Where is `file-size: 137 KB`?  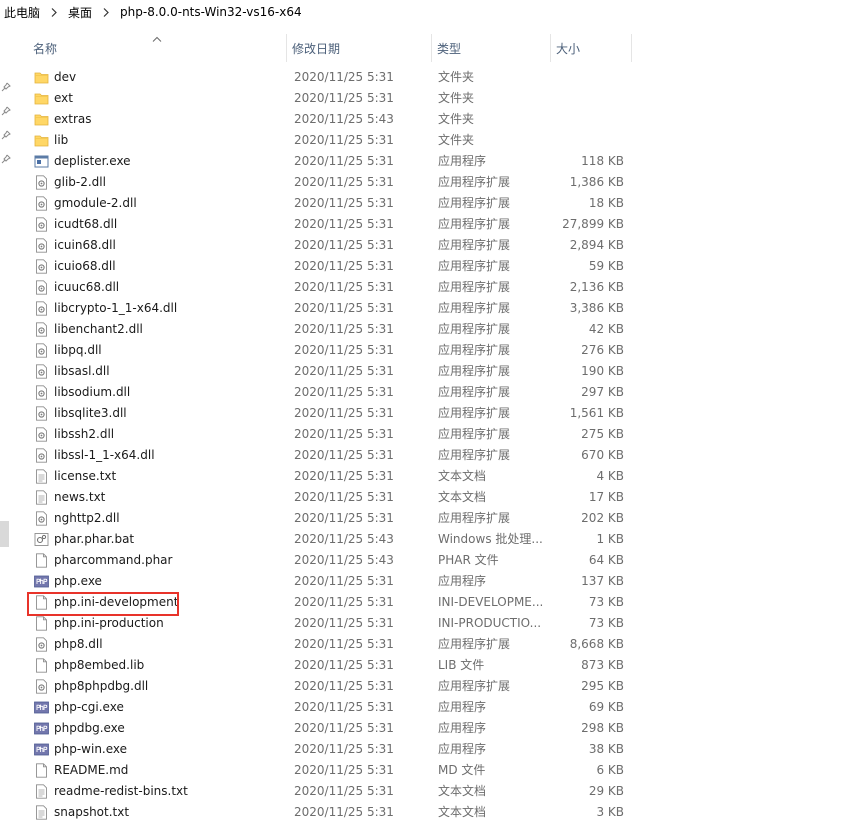 file-size: 137 KB is located at coordinates (602, 581).